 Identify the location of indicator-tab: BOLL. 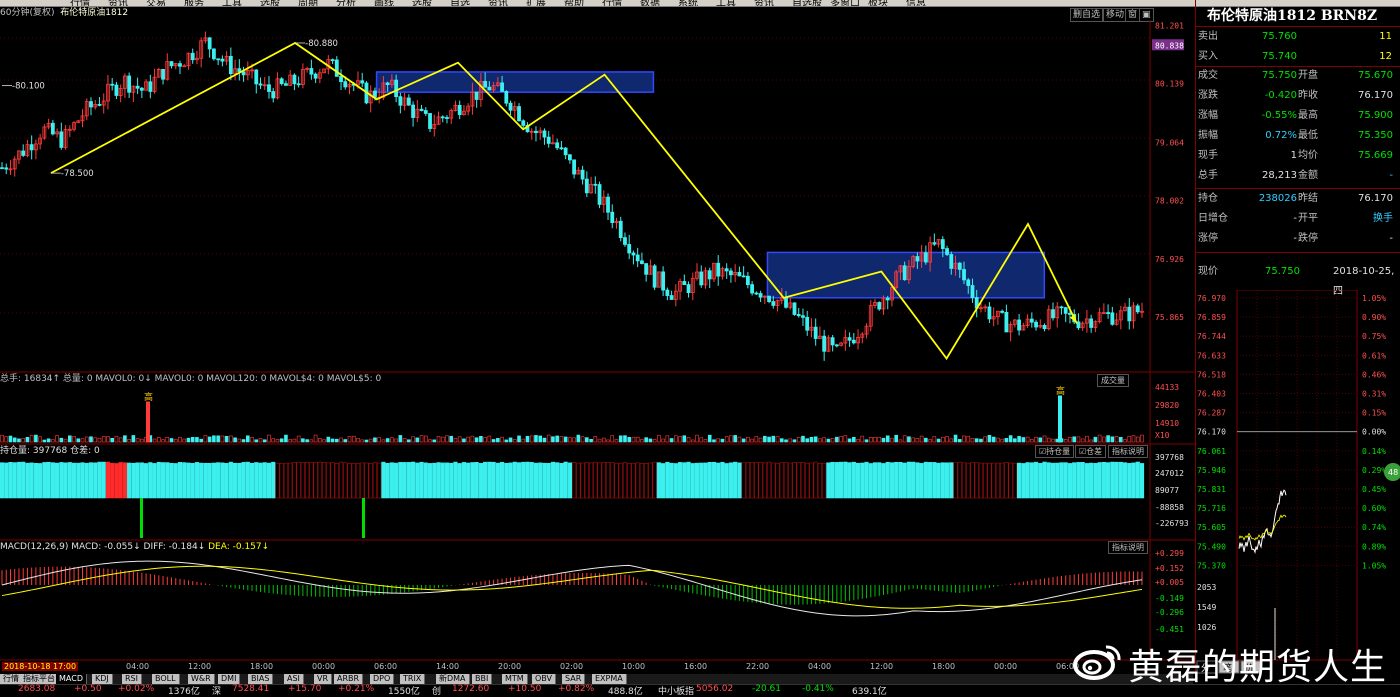
(166, 679).